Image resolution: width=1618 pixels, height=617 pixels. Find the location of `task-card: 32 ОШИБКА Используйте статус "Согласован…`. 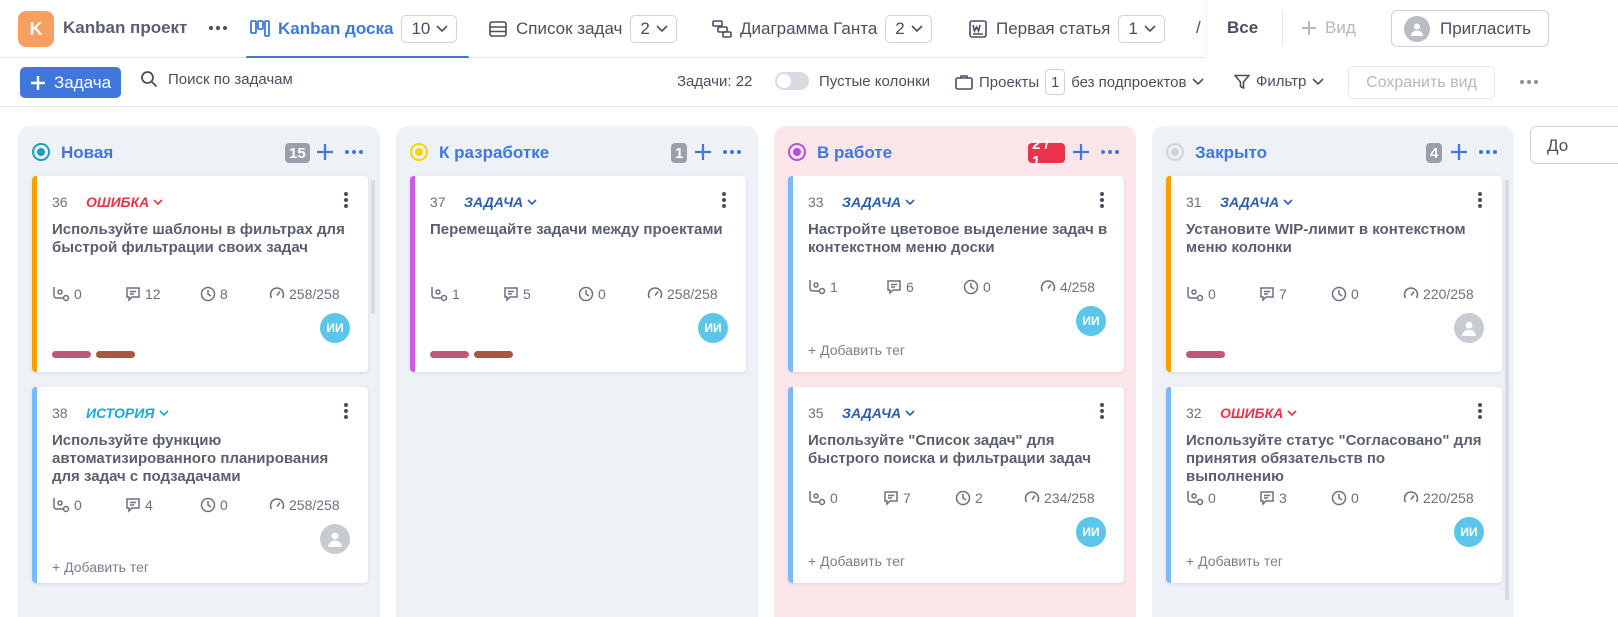

task-card: 32 ОШИБКА Используйте статус "Согласован… is located at coordinates (1334, 485).